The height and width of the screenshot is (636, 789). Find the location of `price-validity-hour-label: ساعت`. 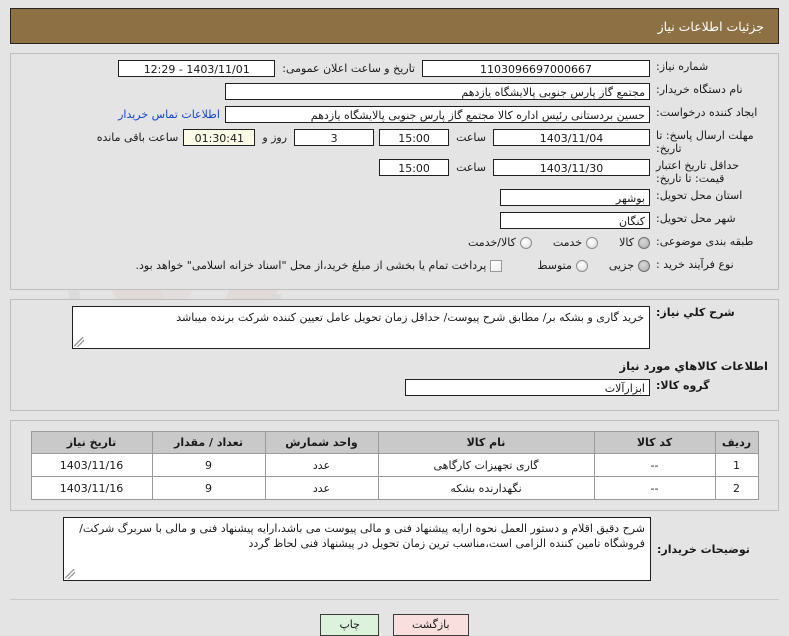

price-validity-hour-label: ساعت is located at coordinates (471, 167).